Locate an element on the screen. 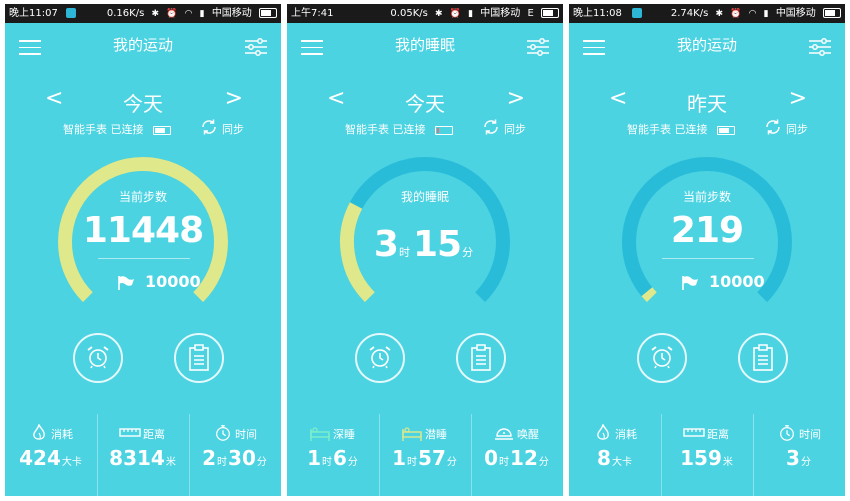 This screenshot has width=850, height=501. page-title: 我的运动 is located at coordinates (706, 45).